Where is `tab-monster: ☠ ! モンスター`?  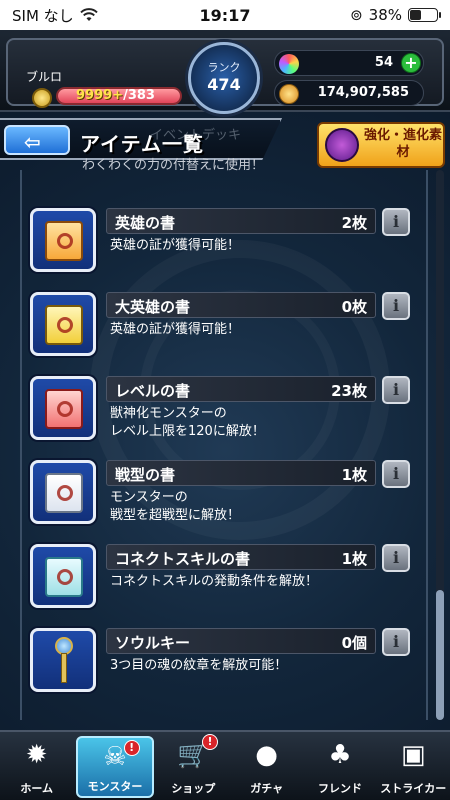 tab-monster: ☠ ! モンスター is located at coordinates (115, 767).